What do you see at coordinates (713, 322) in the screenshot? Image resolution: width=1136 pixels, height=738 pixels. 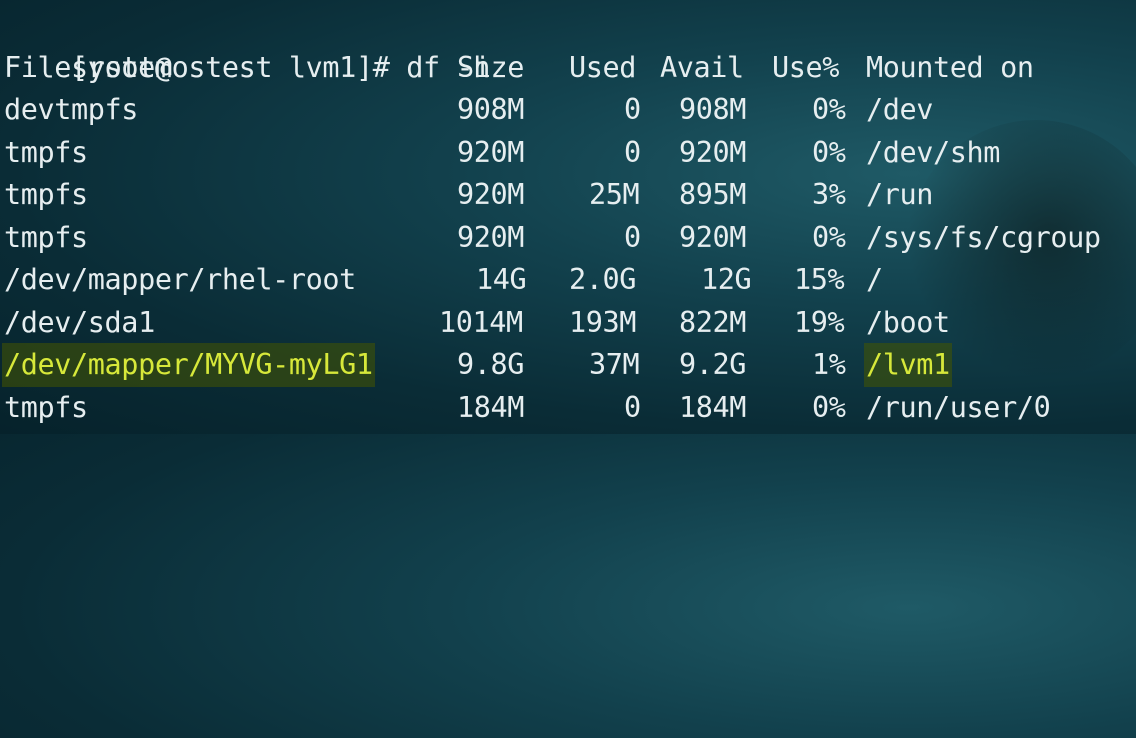 I see `avail-cell: 822M` at bounding box center [713, 322].